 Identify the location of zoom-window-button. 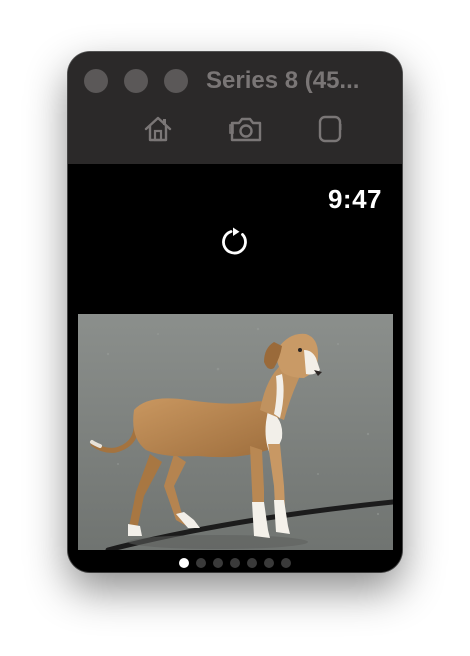
(176, 81).